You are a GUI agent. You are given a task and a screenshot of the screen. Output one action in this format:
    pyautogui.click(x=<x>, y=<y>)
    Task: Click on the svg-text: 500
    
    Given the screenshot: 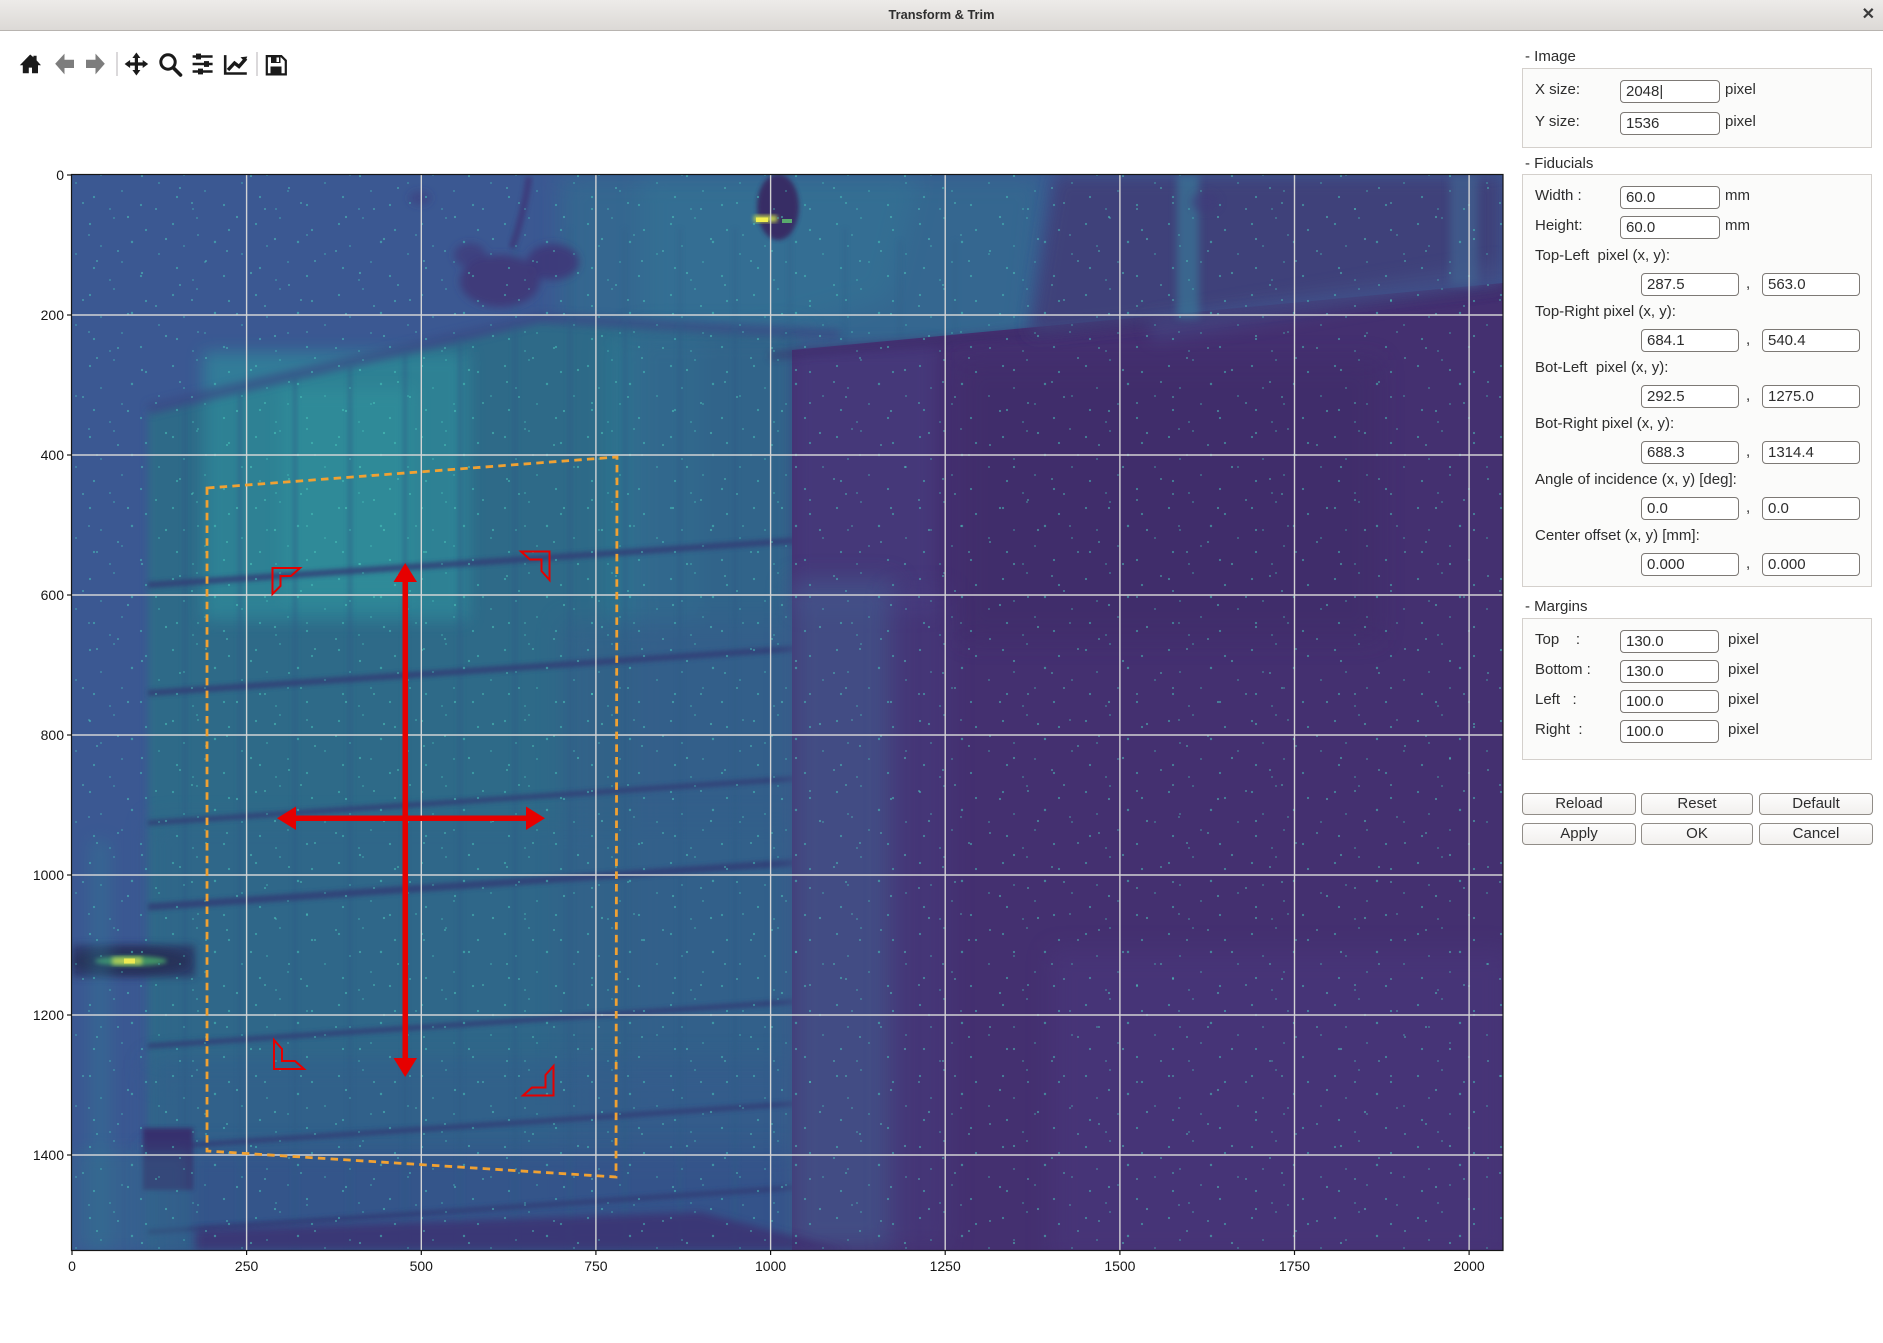 What is the action you would take?
    pyautogui.click(x=422, y=1266)
    